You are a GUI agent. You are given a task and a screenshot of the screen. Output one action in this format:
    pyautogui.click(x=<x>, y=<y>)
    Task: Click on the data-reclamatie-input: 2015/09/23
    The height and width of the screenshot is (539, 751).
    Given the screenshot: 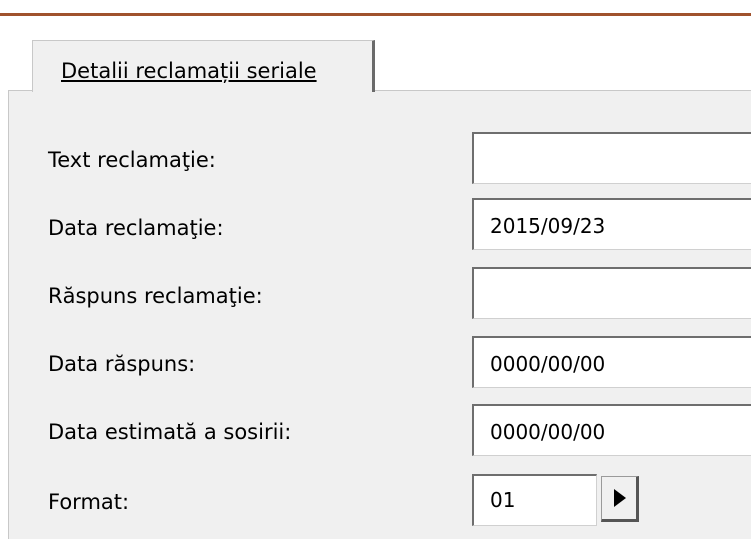 What is the action you would take?
    pyautogui.click(x=611, y=224)
    